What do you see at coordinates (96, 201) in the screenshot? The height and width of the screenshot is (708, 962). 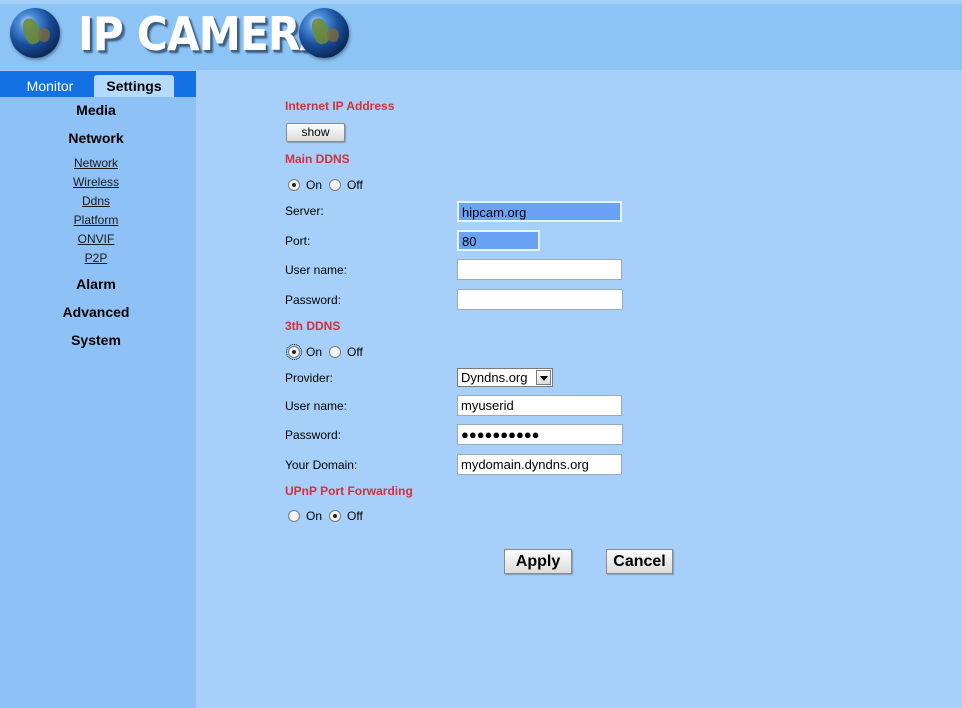 I see `sidebar-item-ddns: Ddns` at bounding box center [96, 201].